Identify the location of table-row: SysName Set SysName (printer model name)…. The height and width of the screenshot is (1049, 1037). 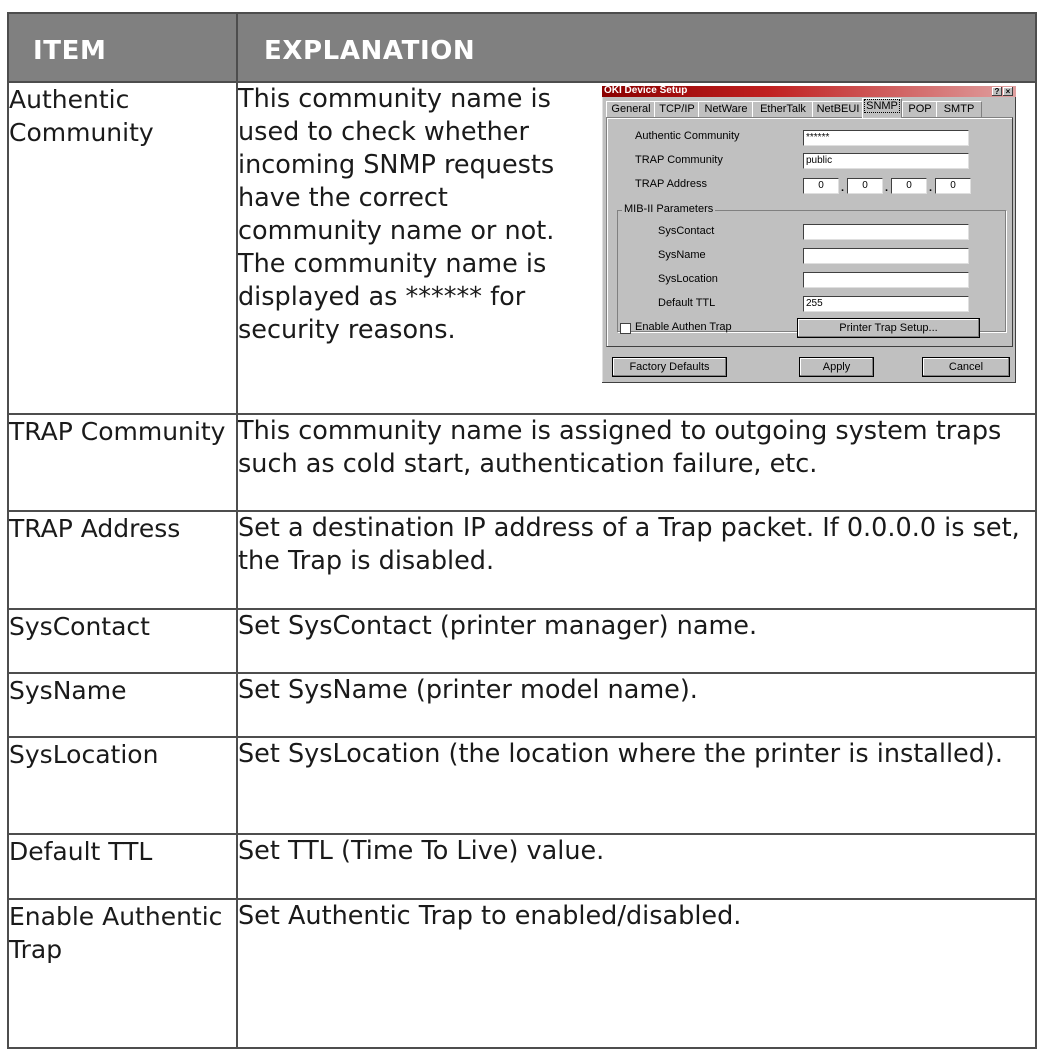
(522, 705).